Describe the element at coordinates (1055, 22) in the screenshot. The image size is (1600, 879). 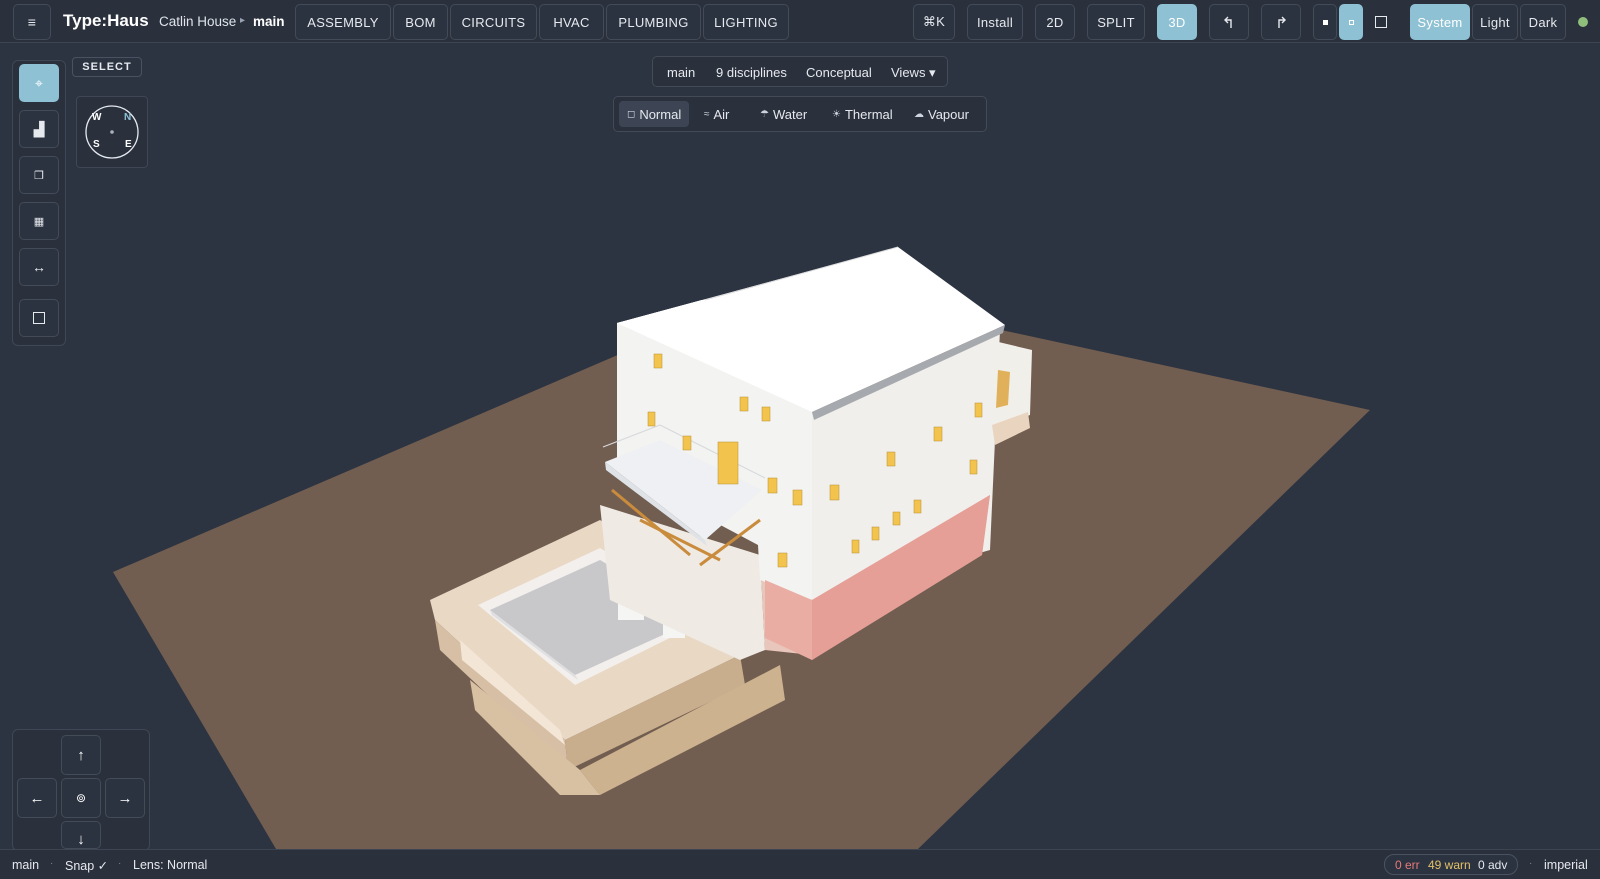
I see `view-2d-button: 2D` at that location.